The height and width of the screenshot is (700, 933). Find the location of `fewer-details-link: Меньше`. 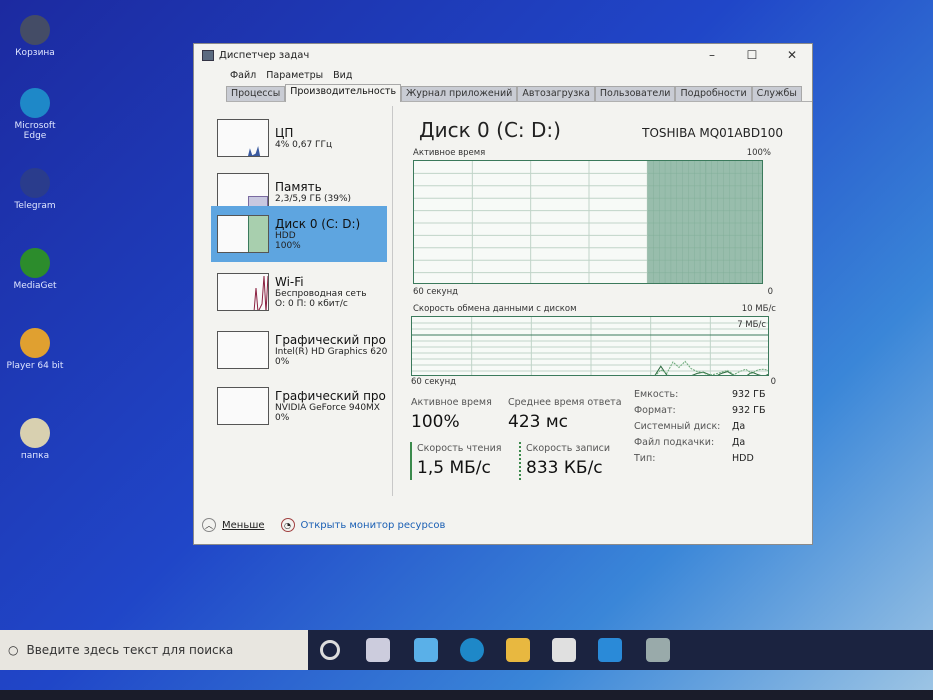

fewer-details-link: Меньше is located at coordinates (243, 525).